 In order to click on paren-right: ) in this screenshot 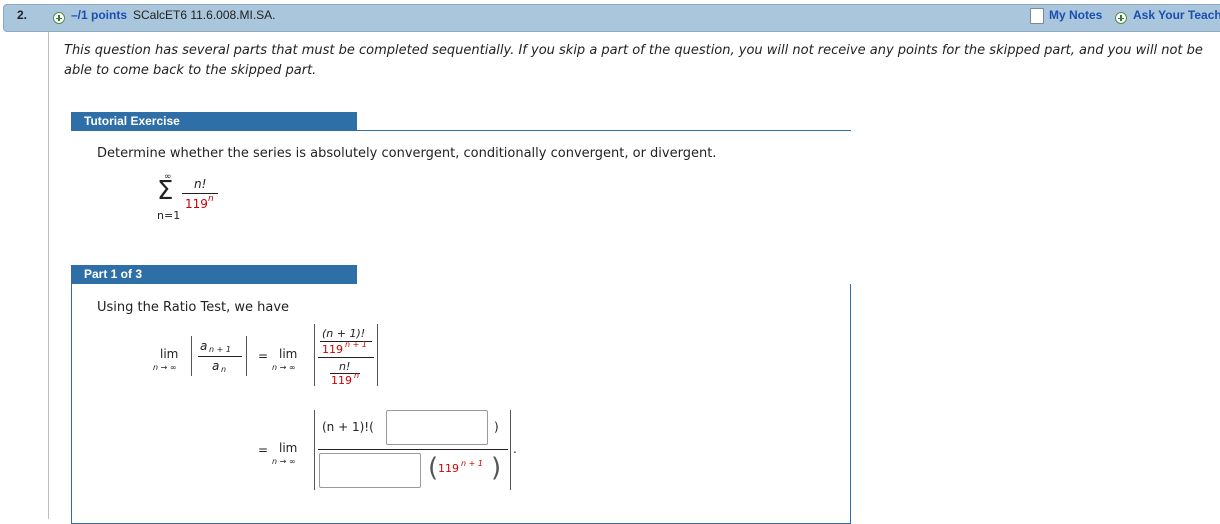, I will do `click(496, 468)`.